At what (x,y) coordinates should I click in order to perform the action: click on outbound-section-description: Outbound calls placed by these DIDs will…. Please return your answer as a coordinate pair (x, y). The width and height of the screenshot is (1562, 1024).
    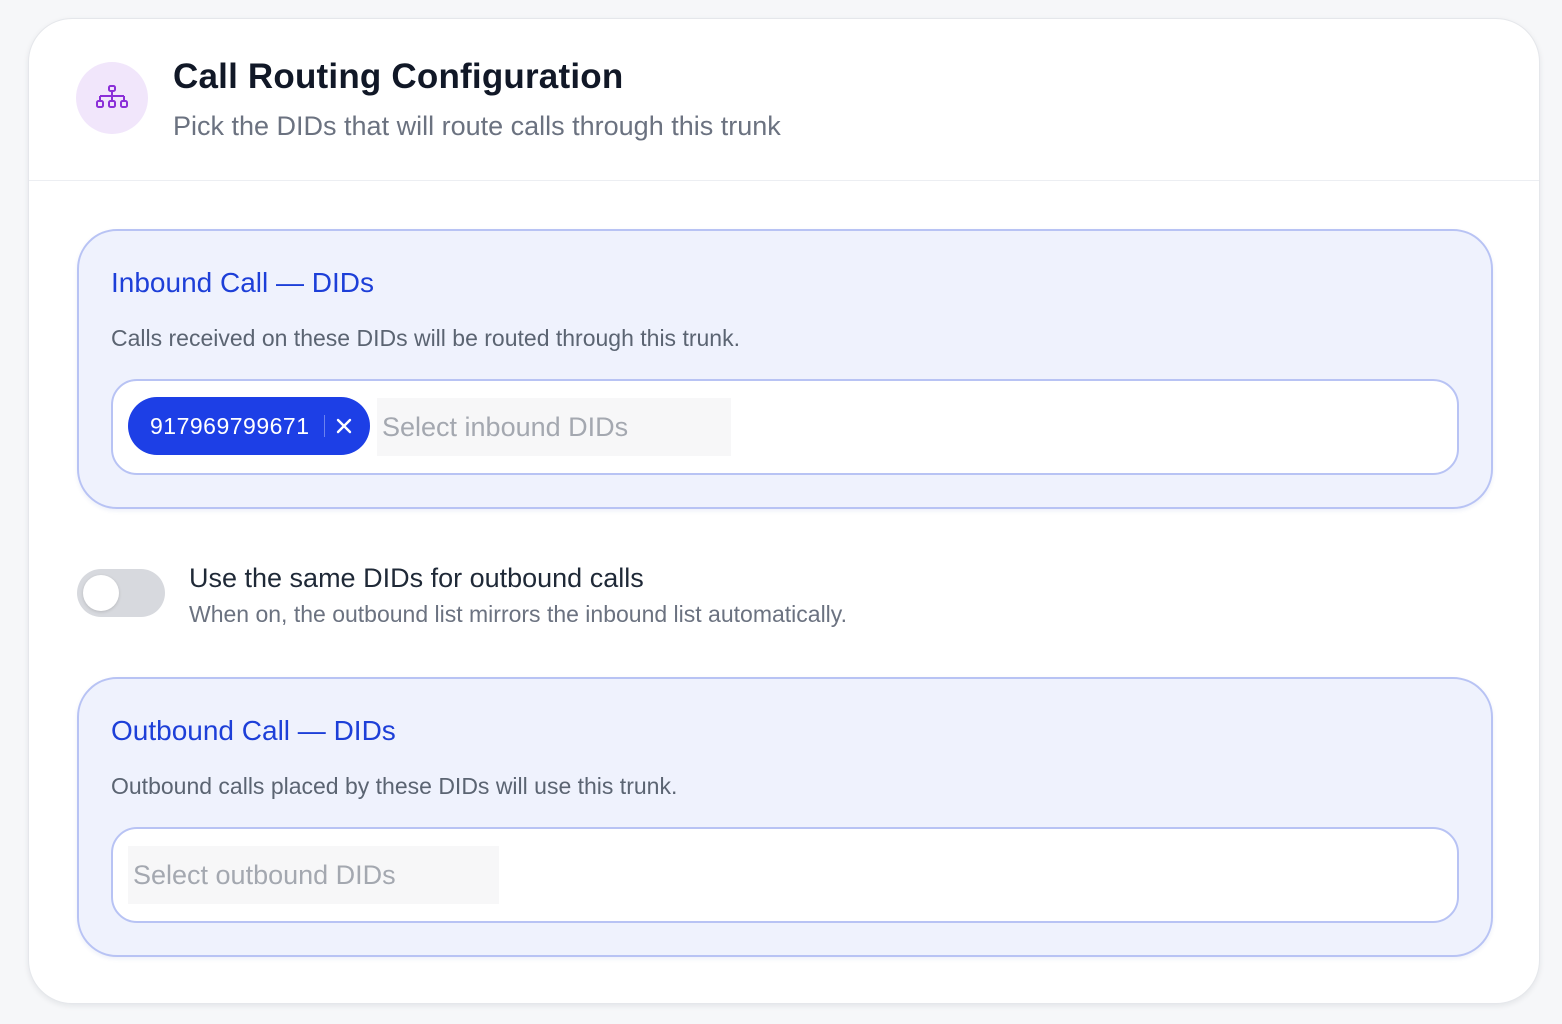
    Looking at the image, I should click on (394, 786).